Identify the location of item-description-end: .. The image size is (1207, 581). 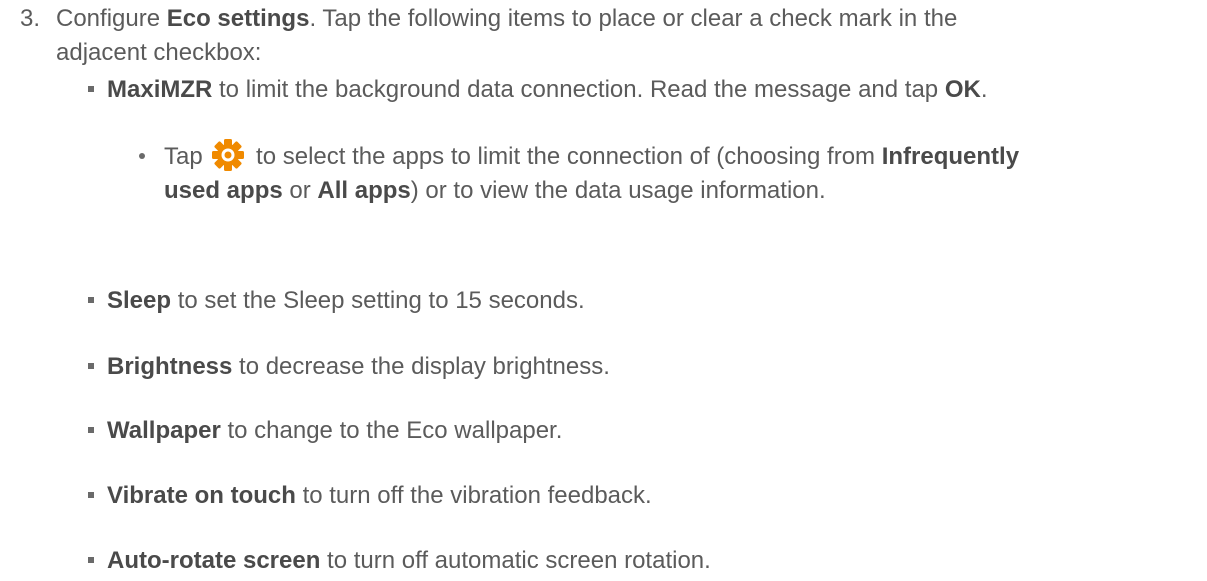
(984, 89).